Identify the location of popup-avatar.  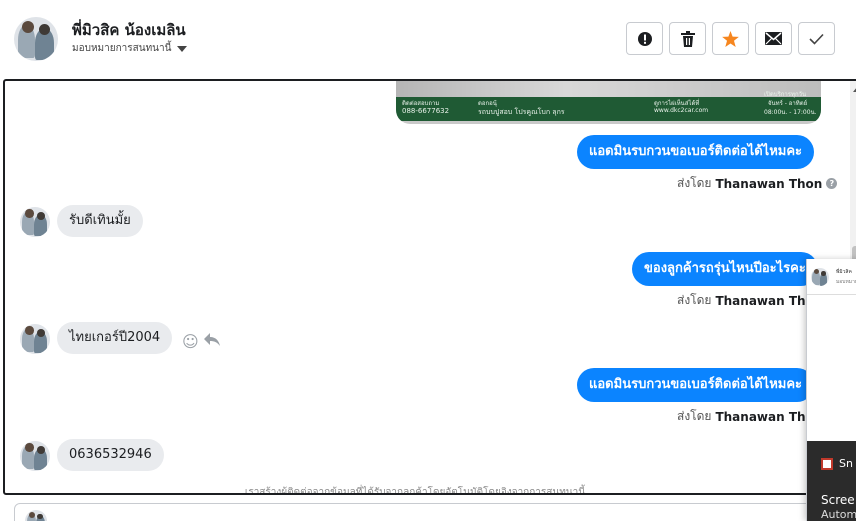
(820, 277).